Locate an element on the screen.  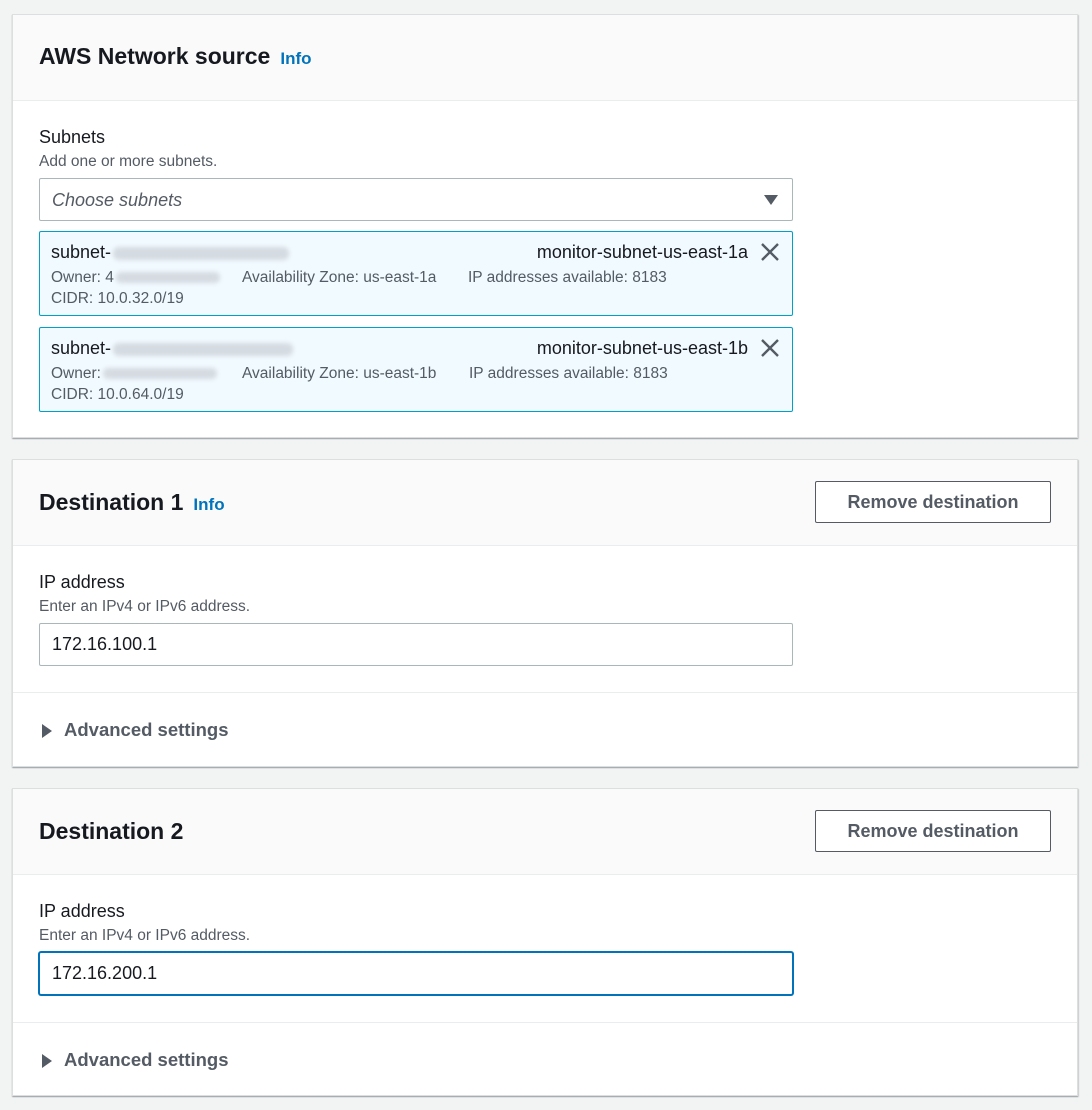
destination-2-title: Destination 2 is located at coordinates (111, 831).